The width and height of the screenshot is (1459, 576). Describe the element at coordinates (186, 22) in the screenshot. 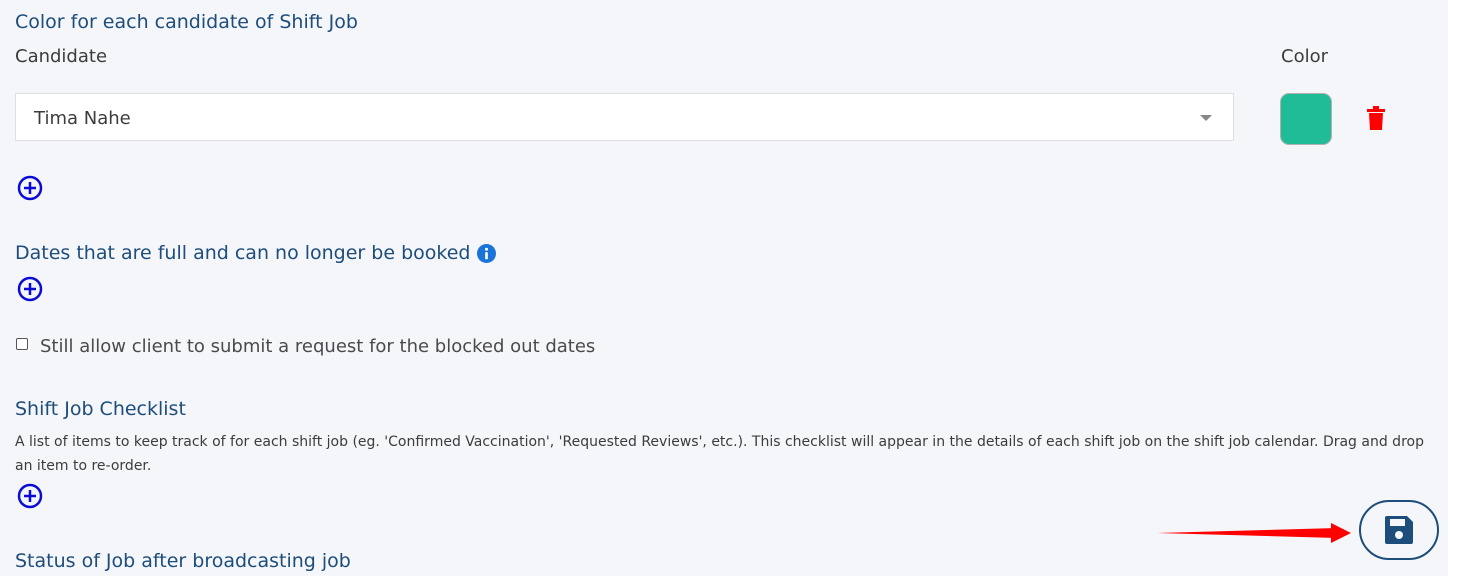

I see `candidate-color-section-title: Color for each candidate of Shift Job` at that location.